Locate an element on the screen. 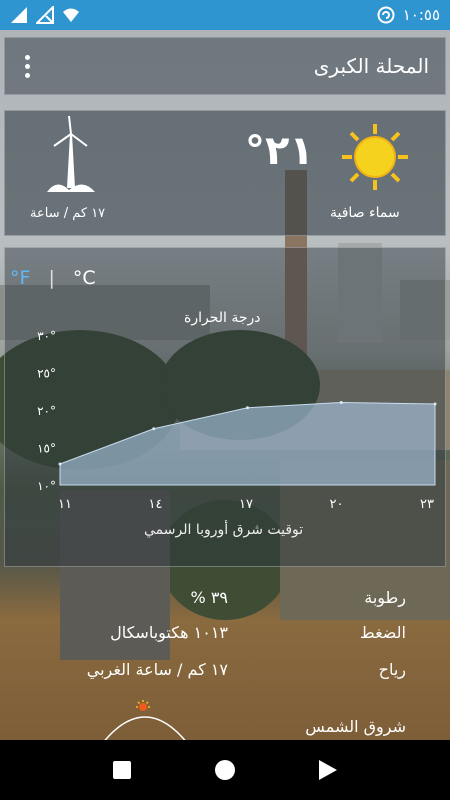  y-tick-label: ١٥° is located at coordinates (46, 449).